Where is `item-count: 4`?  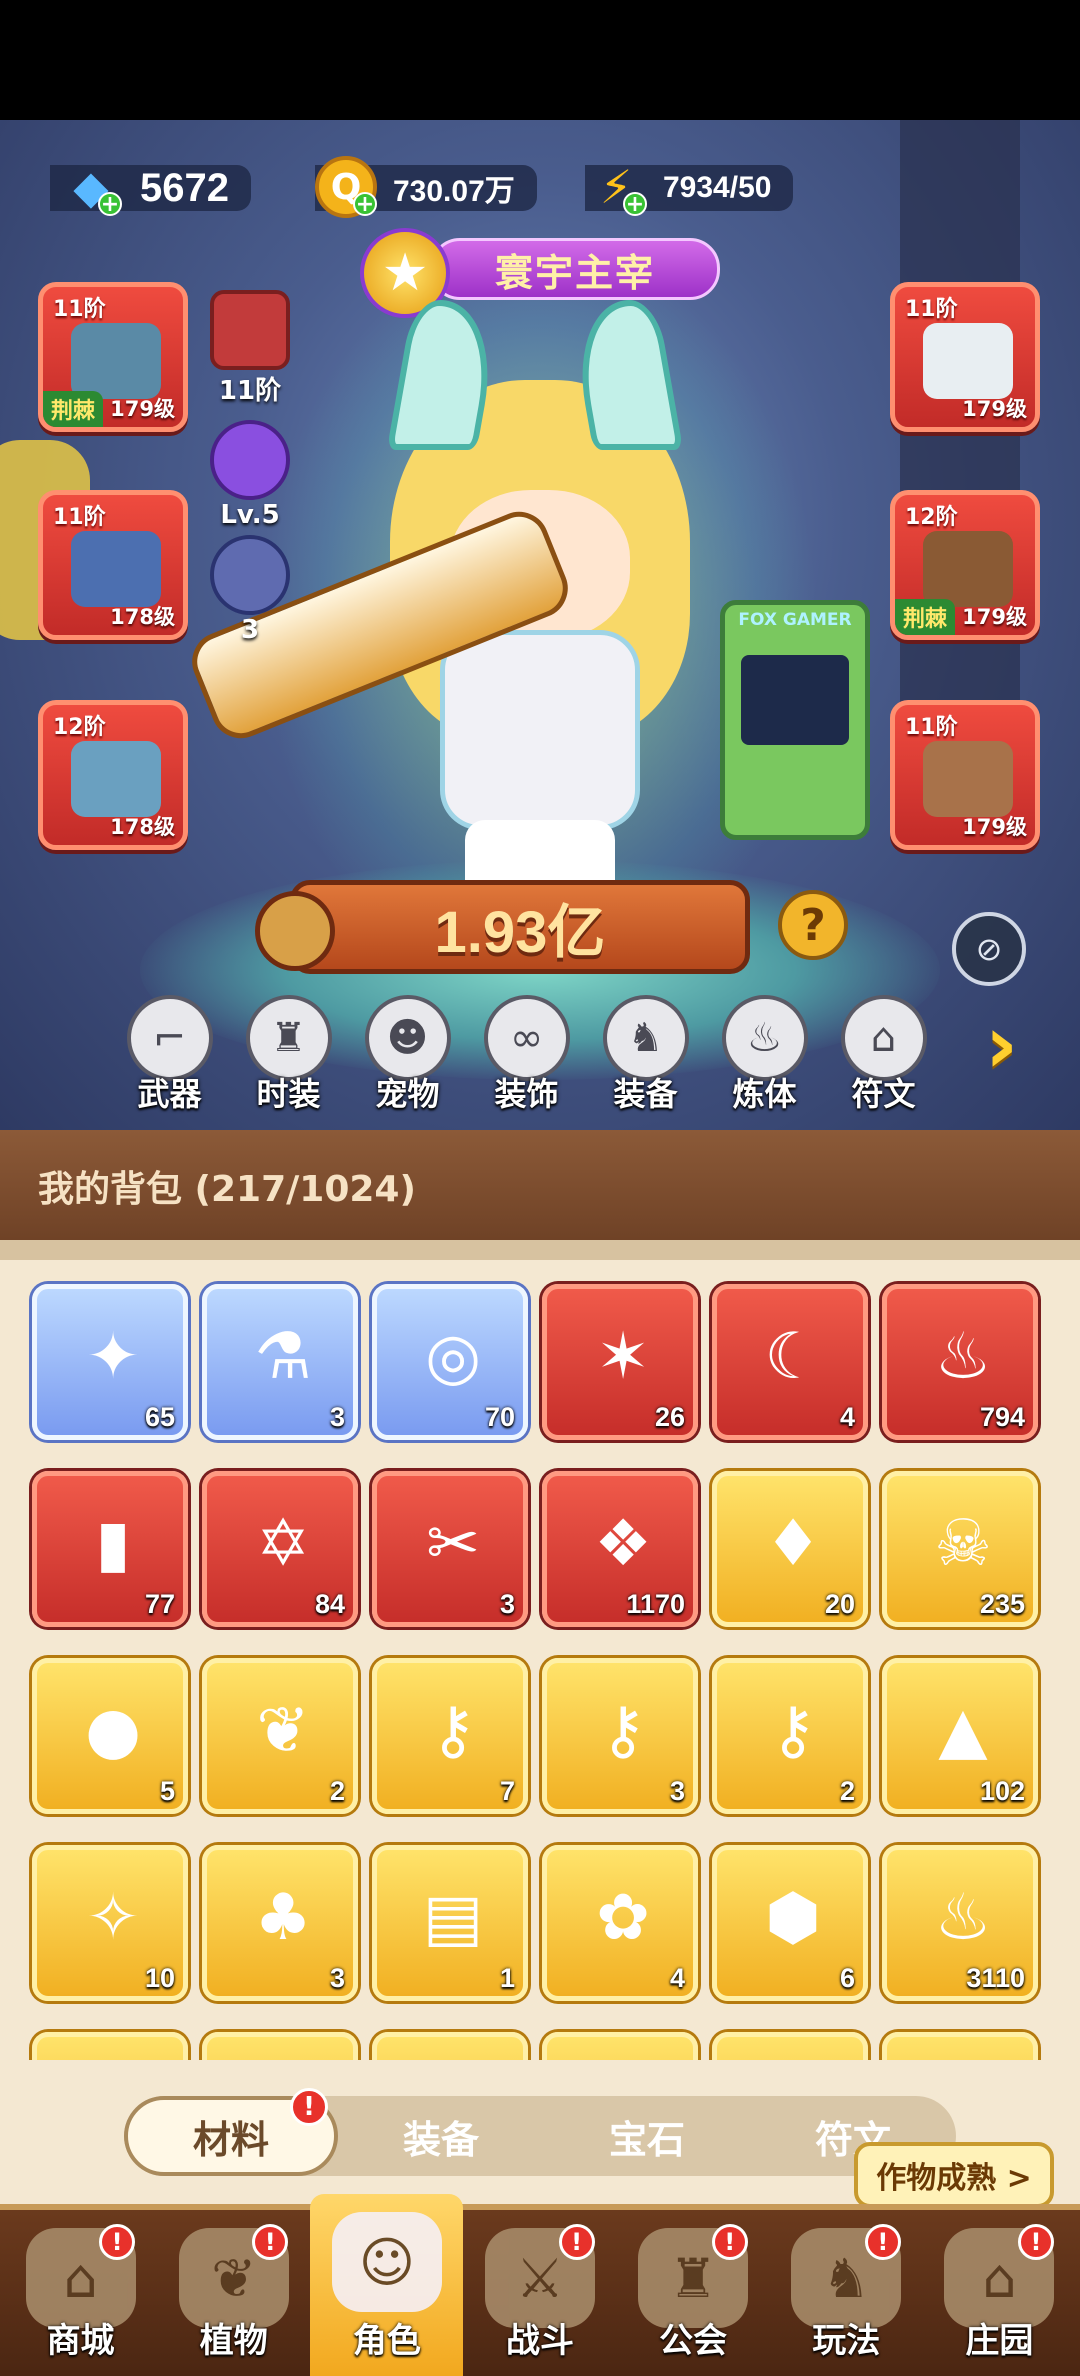
item-count: 4 is located at coordinates (677, 1978).